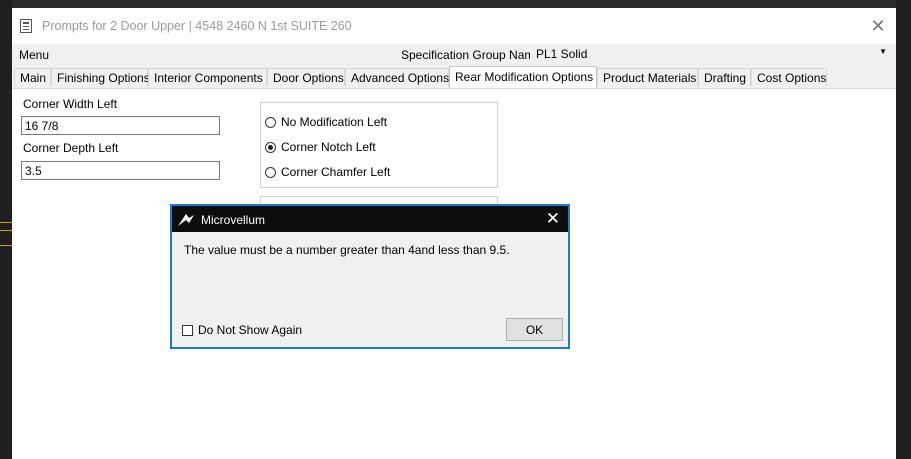  What do you see at coordinates (789, 77) in the screenshot?
I see `tab-cost-options: Cost Options` at bounding box center [789, 77].